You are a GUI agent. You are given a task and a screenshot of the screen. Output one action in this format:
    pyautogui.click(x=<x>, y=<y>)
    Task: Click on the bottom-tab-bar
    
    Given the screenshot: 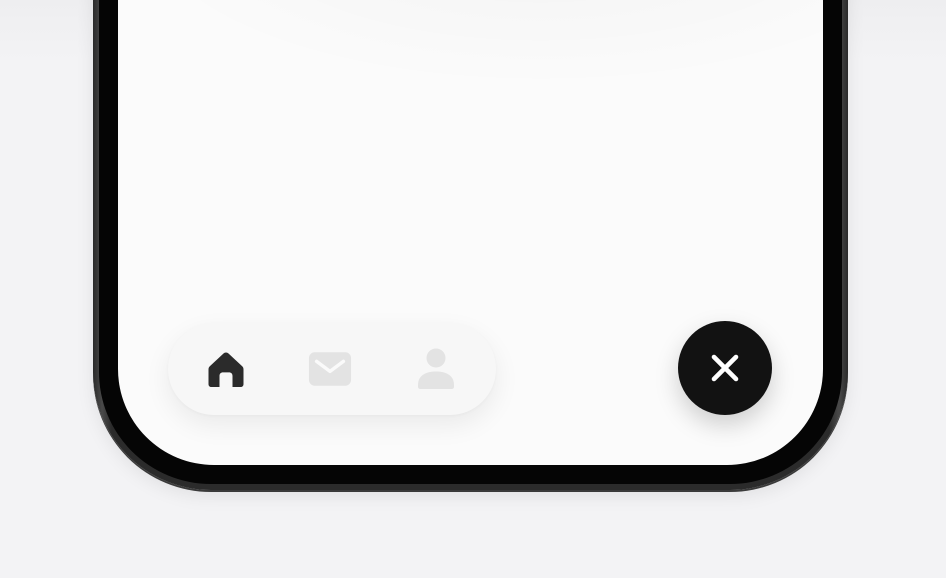 What is the action you would take?
    pyautogui.click(x=332, y=369)
    